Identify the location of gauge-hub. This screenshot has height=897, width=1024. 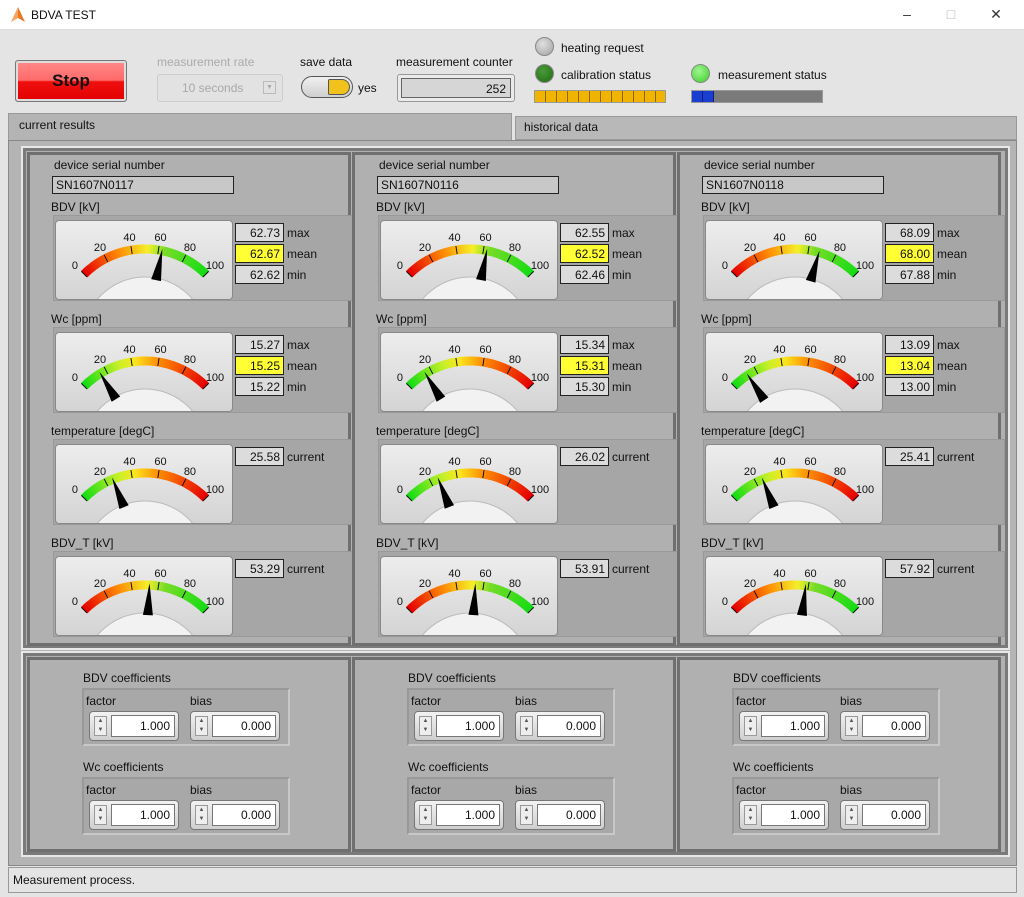
(795, 675).